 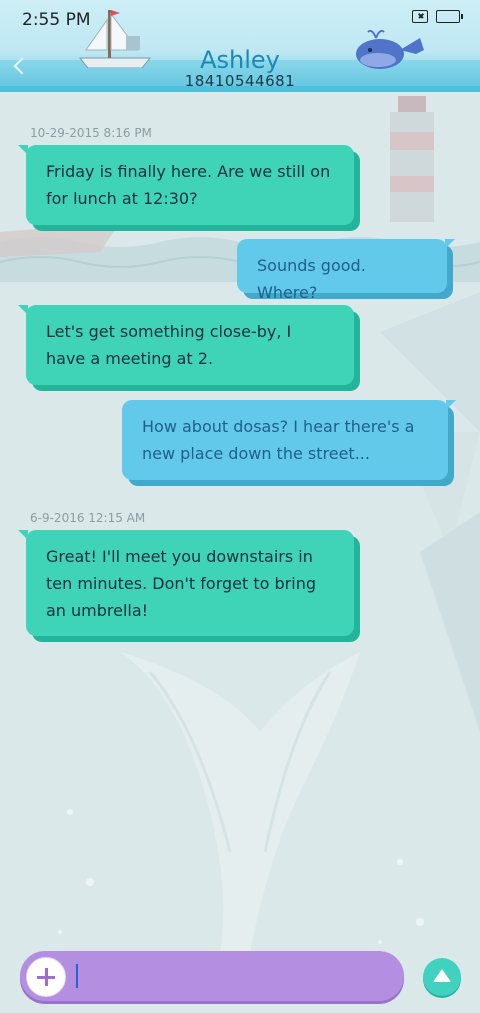 I want to click on send-button, so click(x=442, y=977).